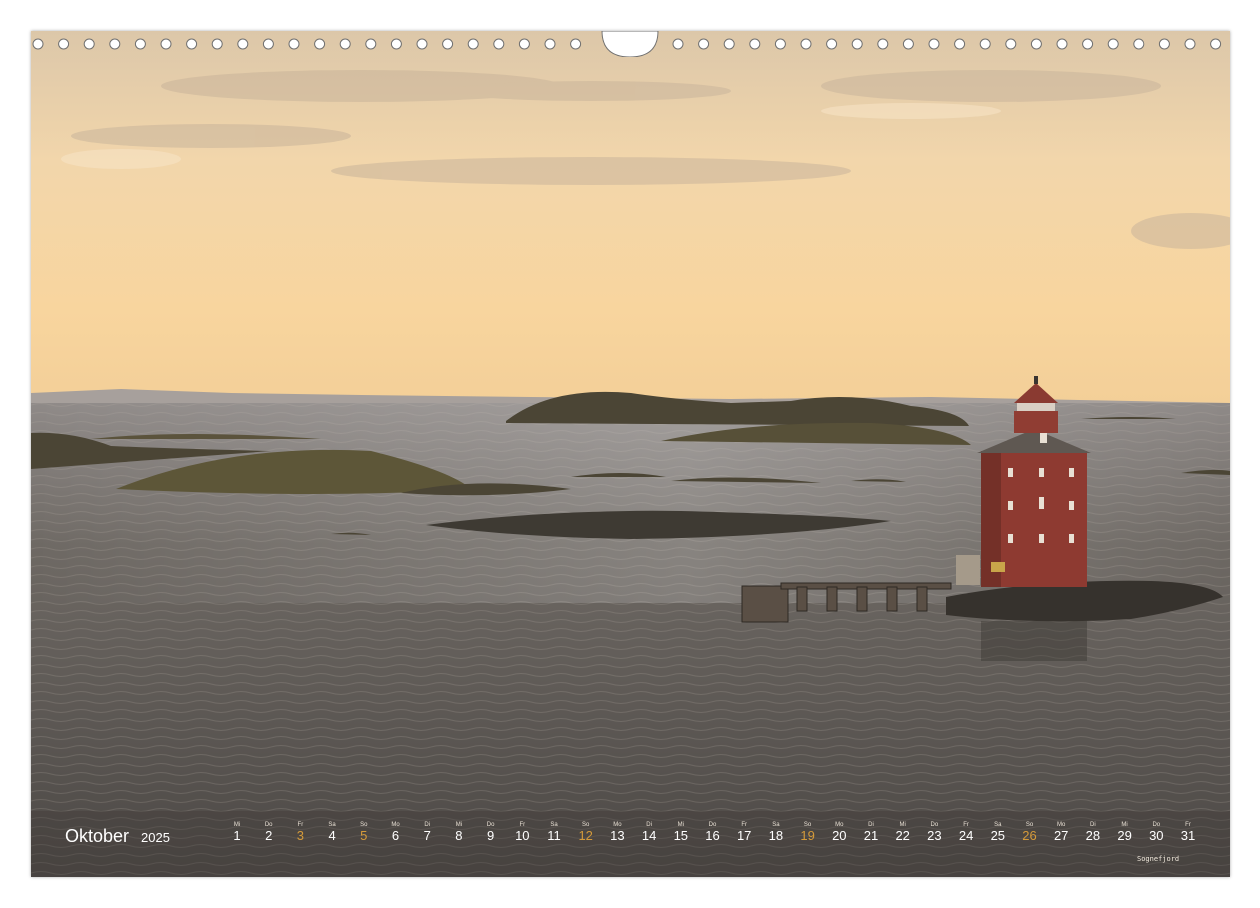  I want to click on calendar-day: Fr 17, so click(744, 832).